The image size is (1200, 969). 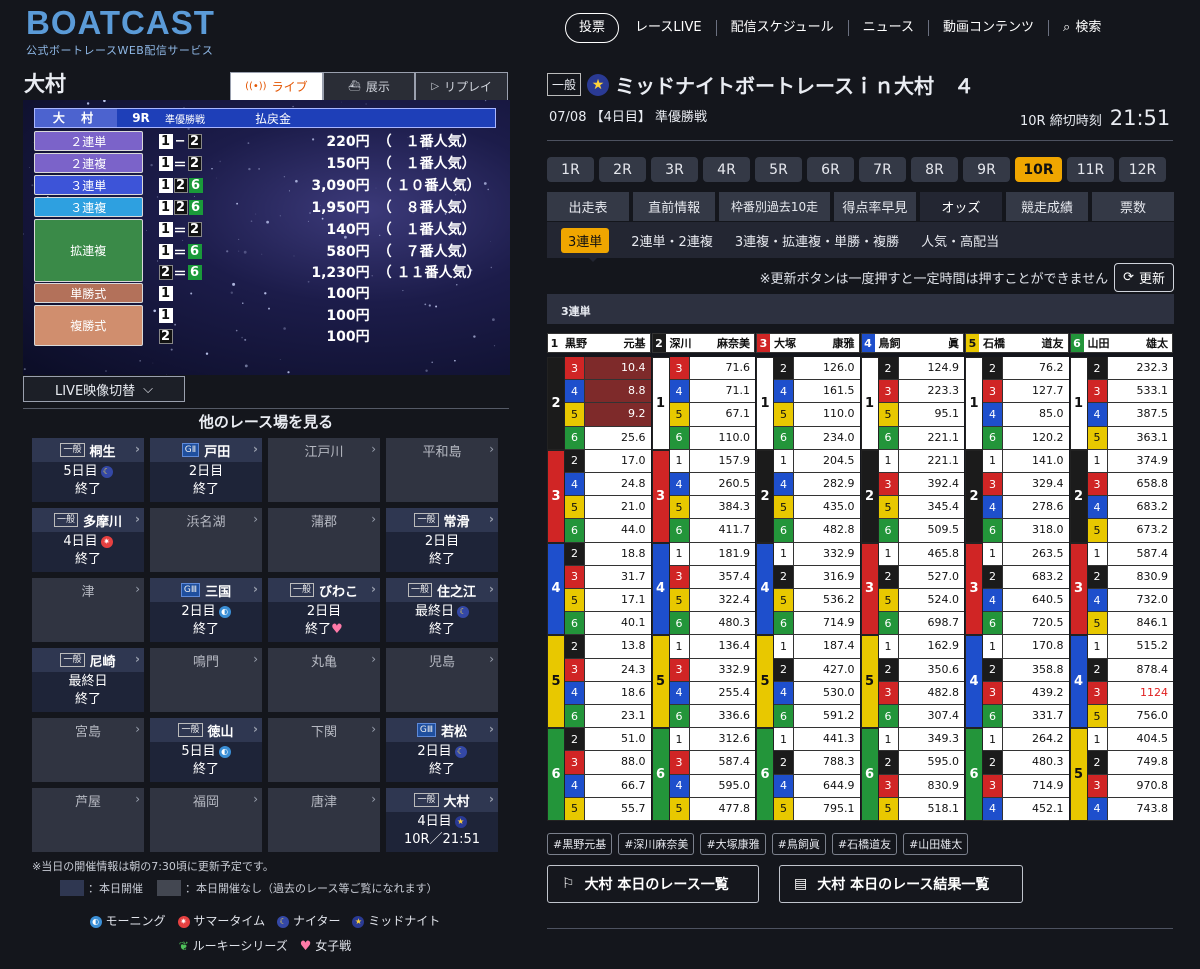 I want to click on venue-card: GⅢ 若松 › 2日目 ☾ 終了, so click(x=442, y=750).